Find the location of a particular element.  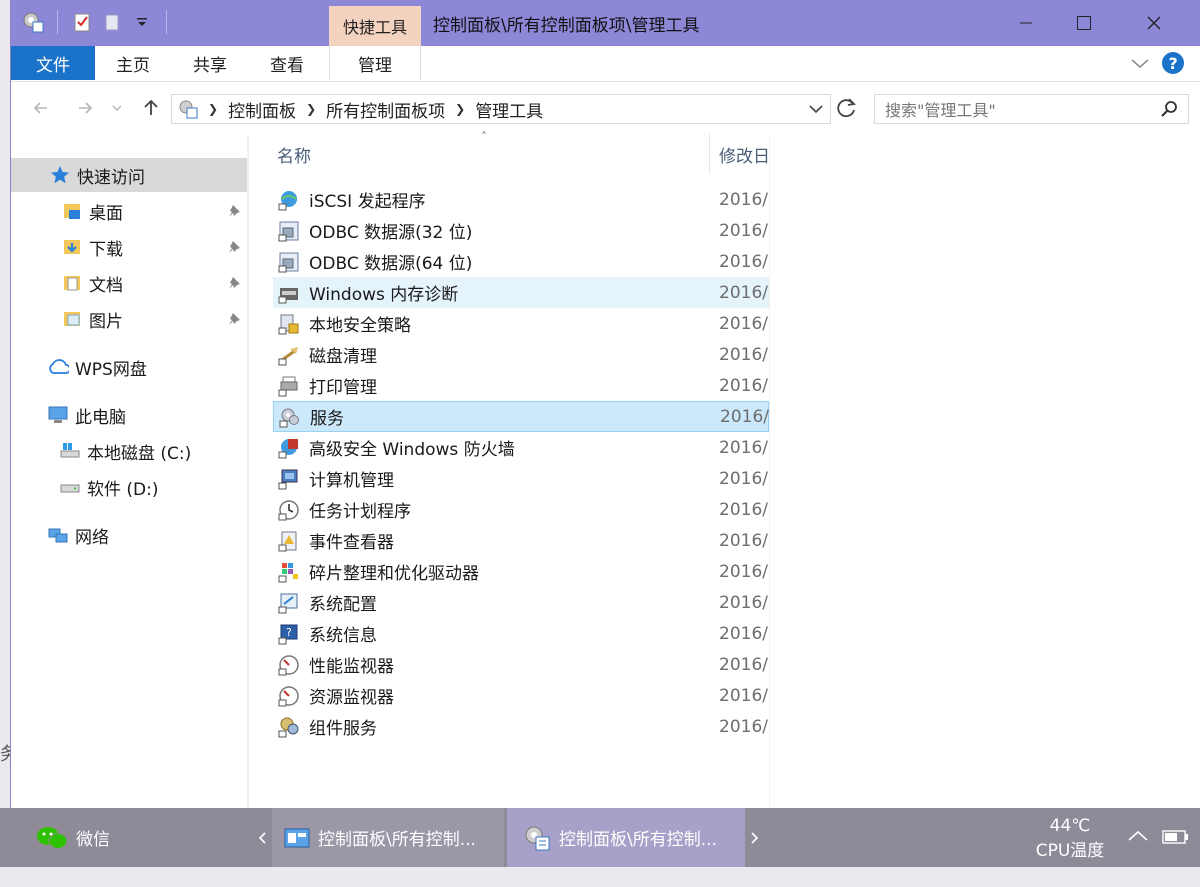

taskbar-scroll-right is located at coordinates (755, 837).